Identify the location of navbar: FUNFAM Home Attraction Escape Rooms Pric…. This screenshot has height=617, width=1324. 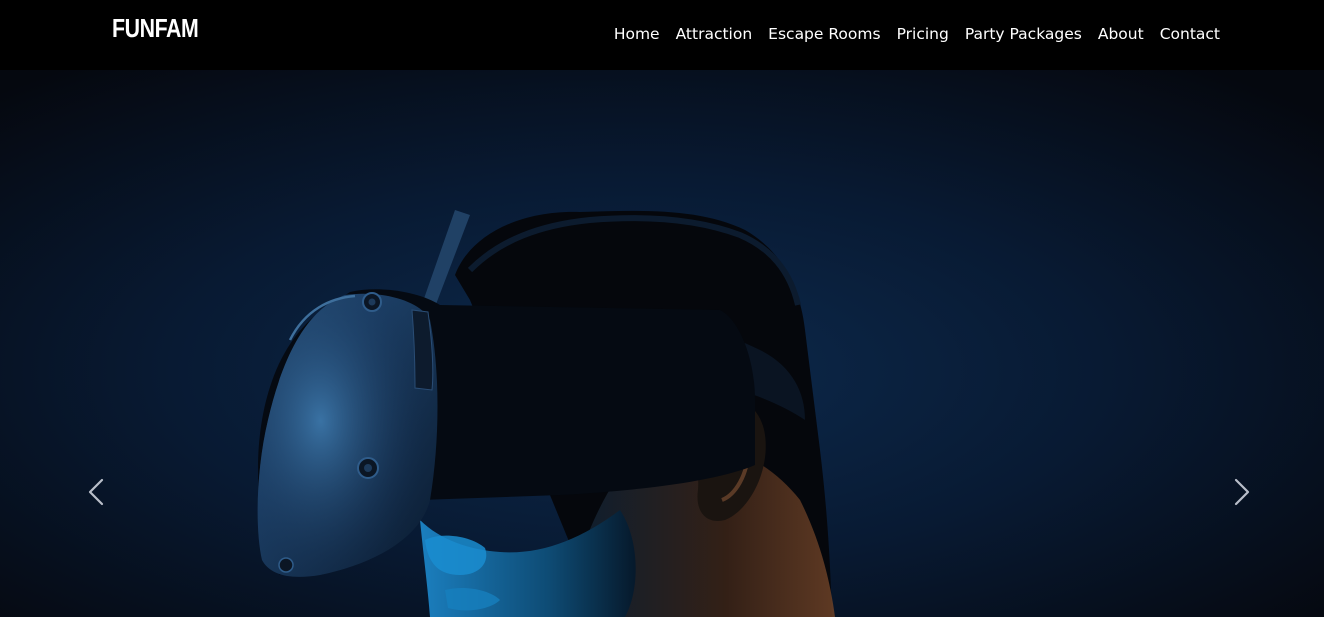
(662, 35).